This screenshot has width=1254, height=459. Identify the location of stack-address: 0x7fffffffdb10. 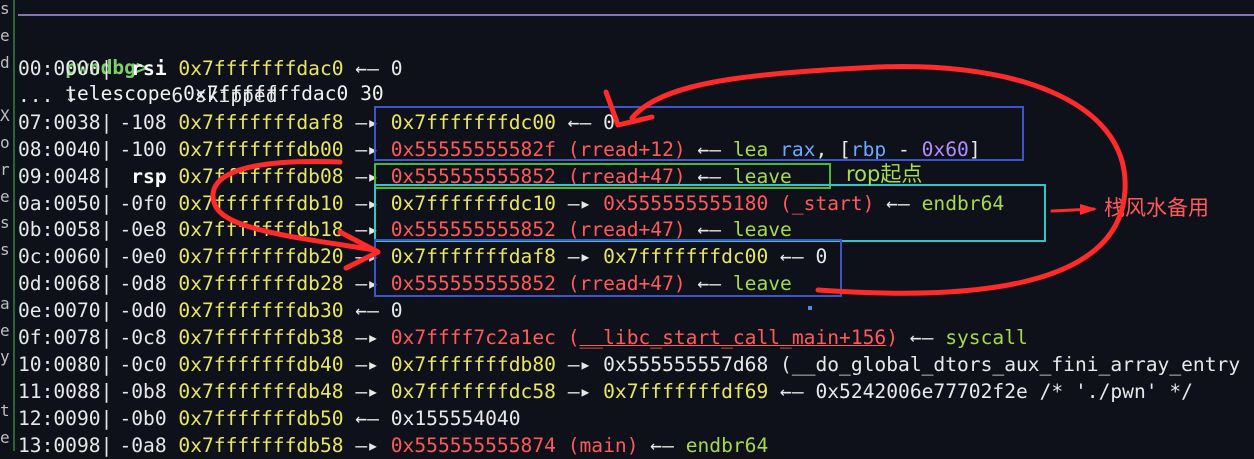
(260, 203).